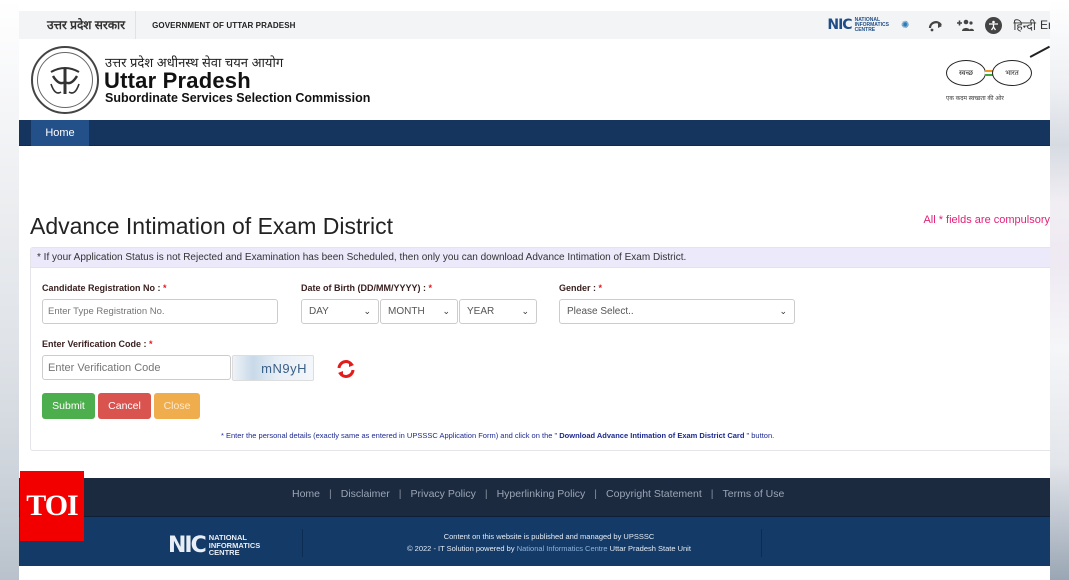 This screenshot has height=580, width=1069. I want to click on nic-logo-small: NIC NATIONAL INFORMATICS CENTRE, so click(858, 25).